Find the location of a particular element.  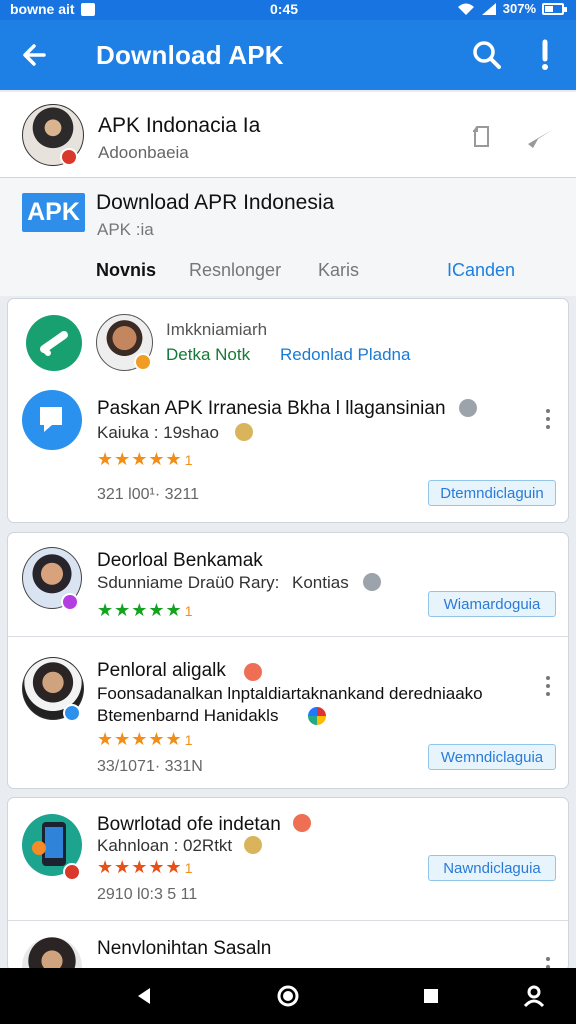

recents-square-icon is located at coordinates (431, 996).